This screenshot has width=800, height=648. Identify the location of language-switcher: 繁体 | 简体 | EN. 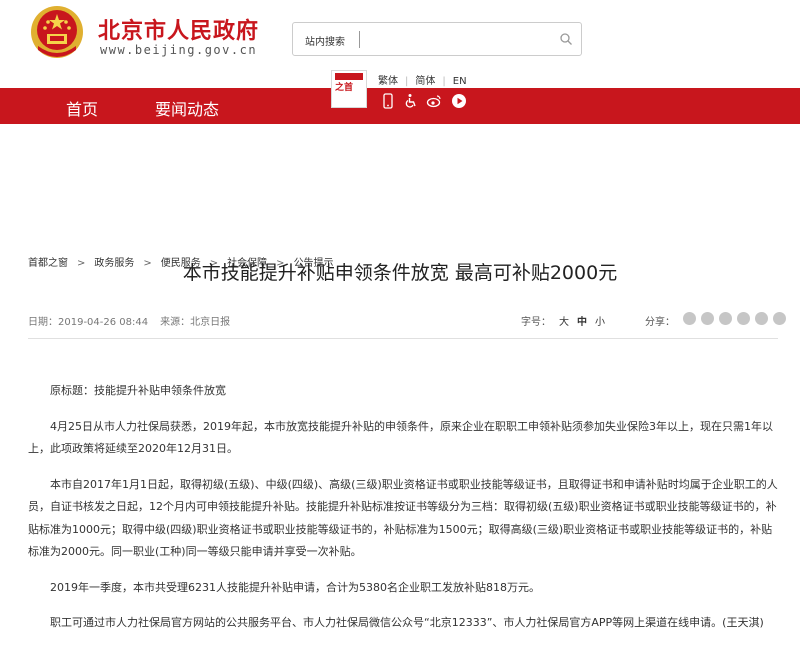
(422, 79).